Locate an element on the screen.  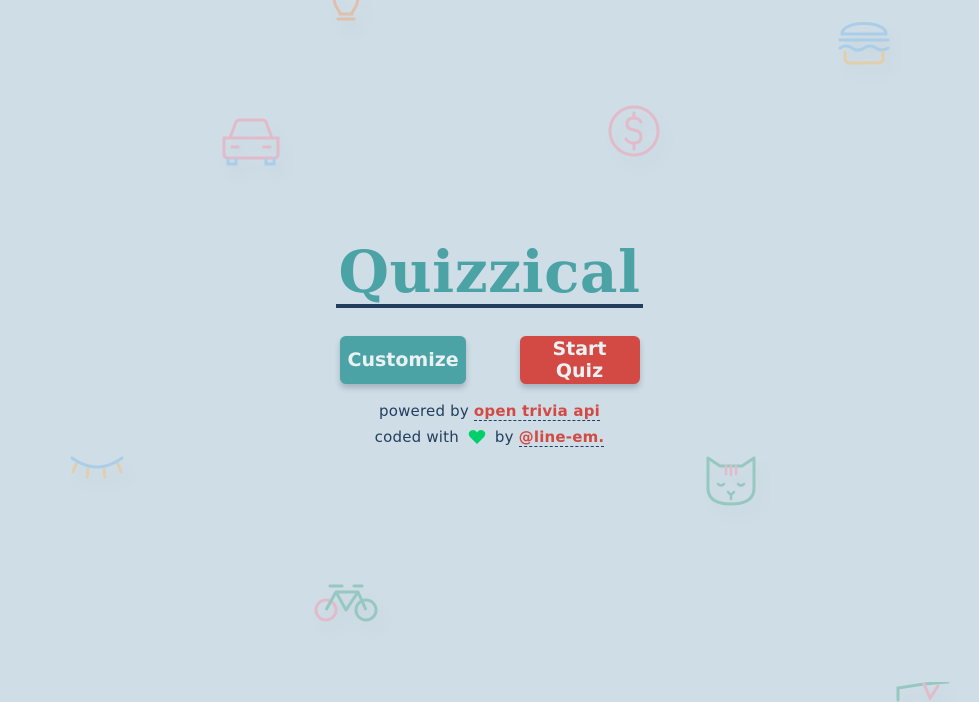
coded-with-line: coded with by @line-em. is located at coordinates (489, 438).